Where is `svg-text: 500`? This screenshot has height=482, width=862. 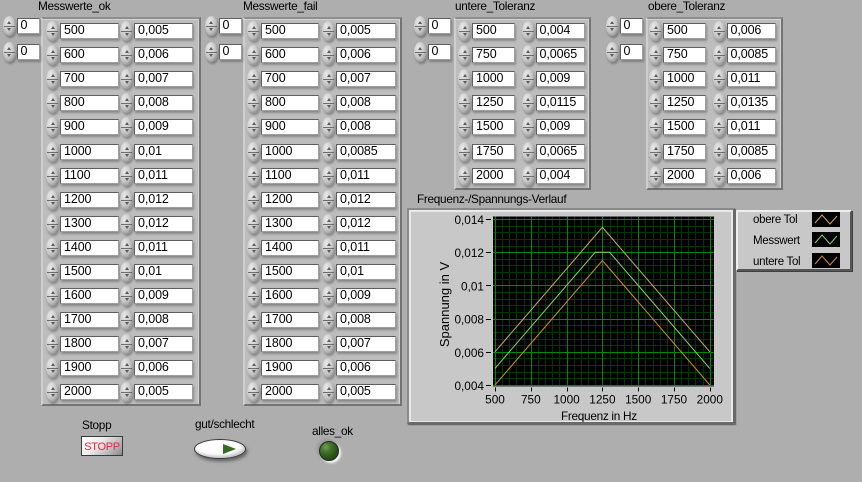
svg-text: 500 is located at coordinates (495, 399).